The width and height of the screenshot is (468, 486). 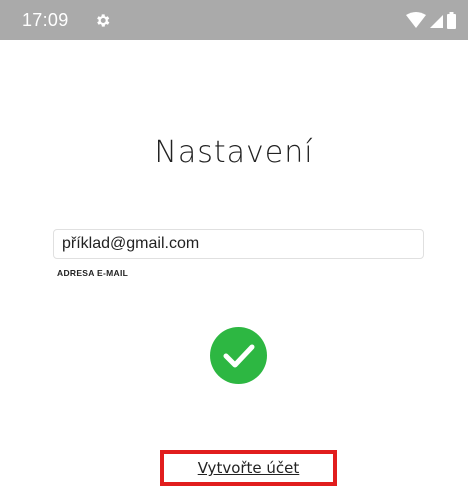 What do you see at coordinates (436, 21) in the screenshot?
I see `signal-icon` at bounding box center [436, 21].